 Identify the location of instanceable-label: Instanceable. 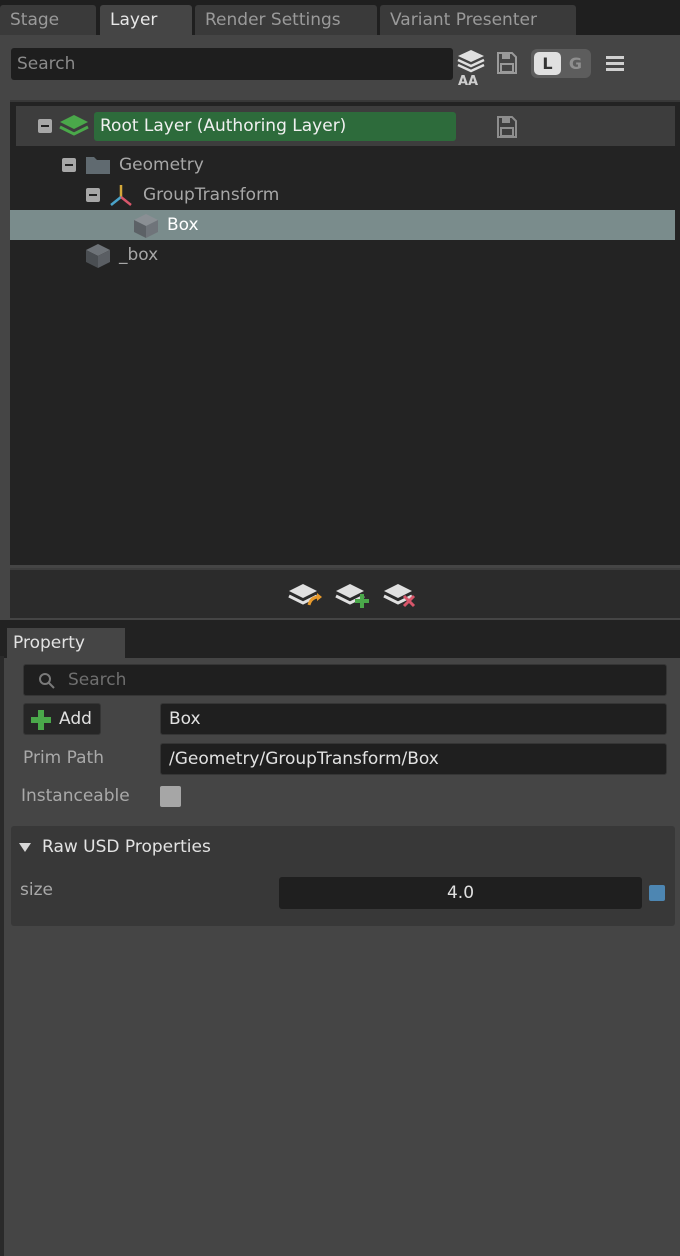
(75, 796).